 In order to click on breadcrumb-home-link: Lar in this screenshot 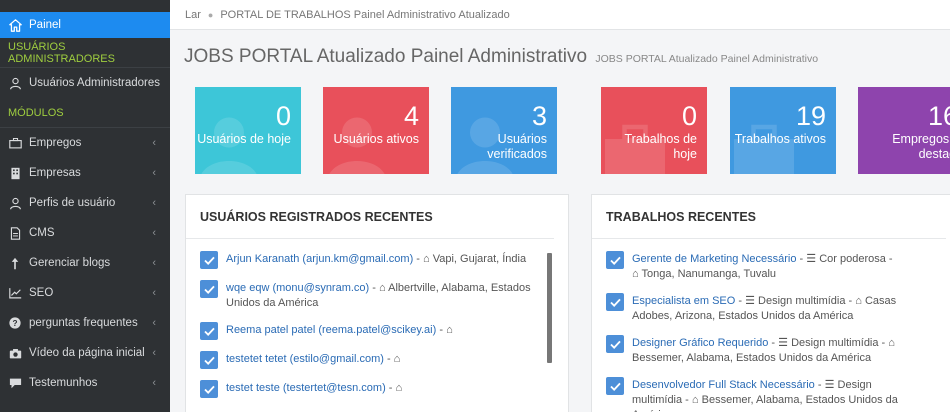, I will do `click(193, 15)`.